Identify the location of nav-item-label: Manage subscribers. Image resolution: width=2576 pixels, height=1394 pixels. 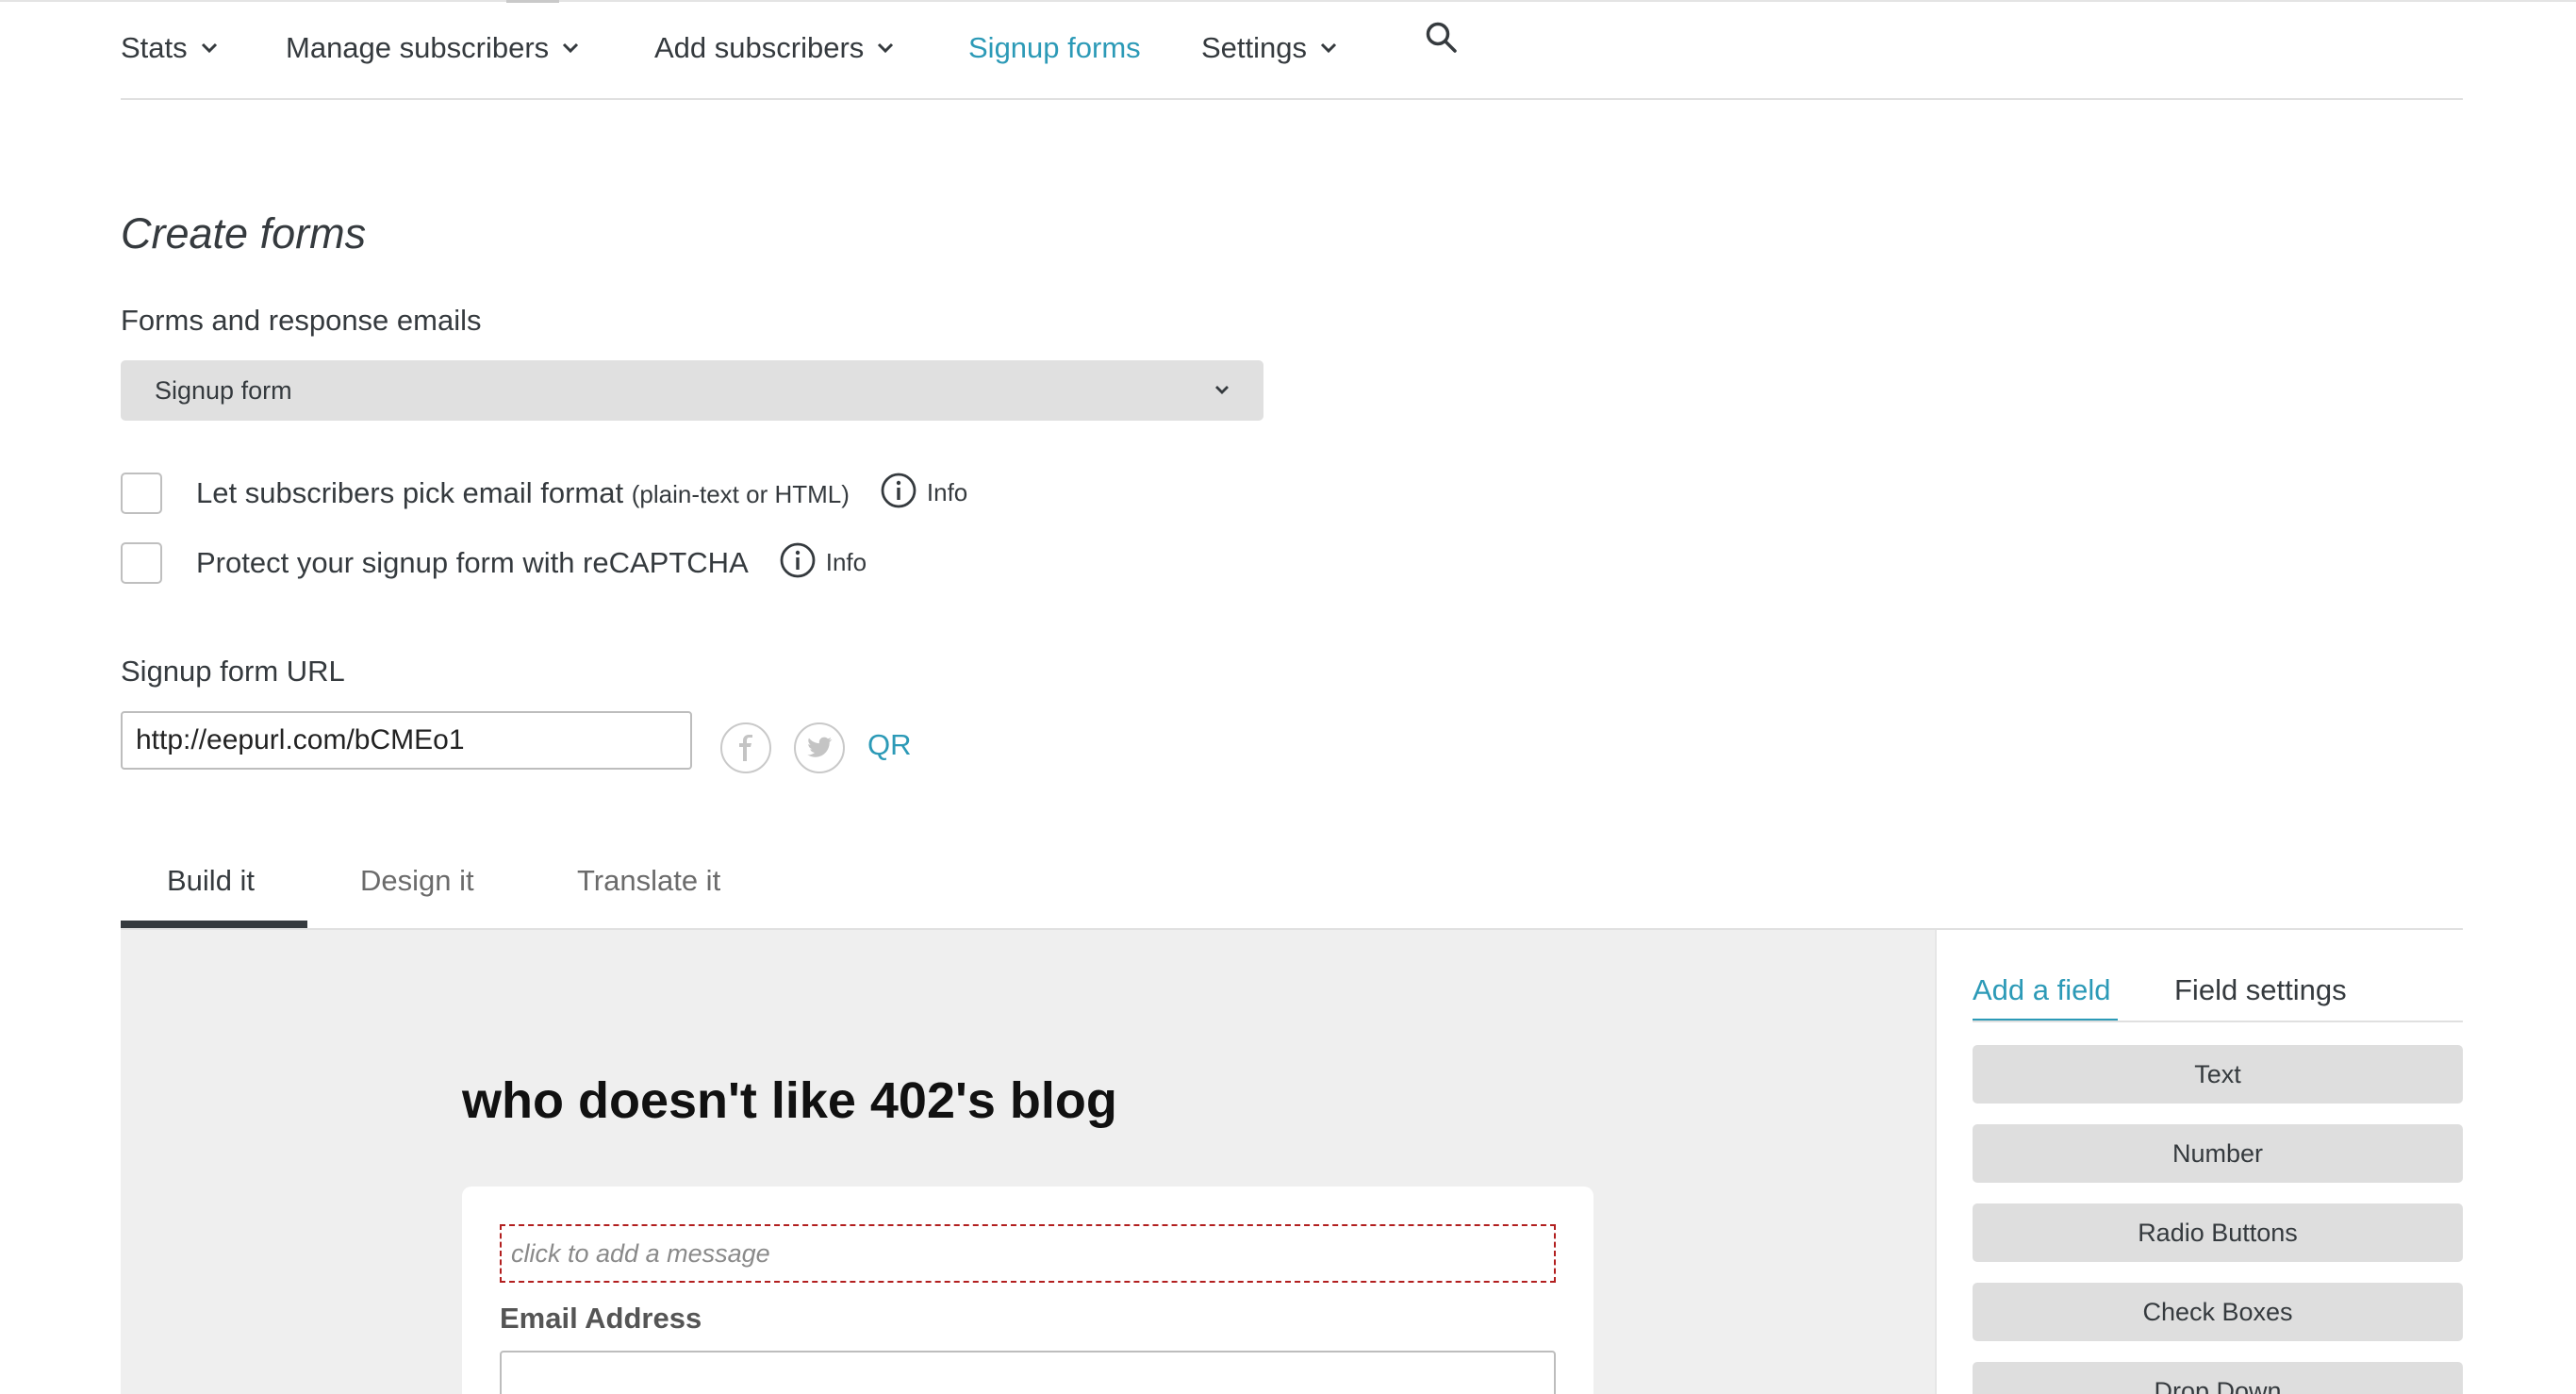
(418, 47).